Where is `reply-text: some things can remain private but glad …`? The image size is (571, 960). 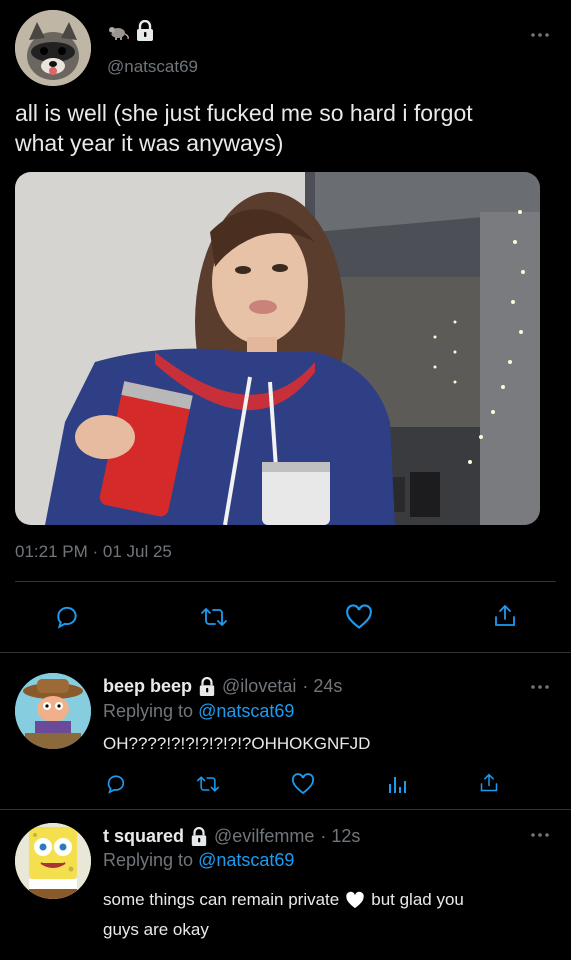
reply-text: some things can remain private but glad … is located at coordinates (283, 915).